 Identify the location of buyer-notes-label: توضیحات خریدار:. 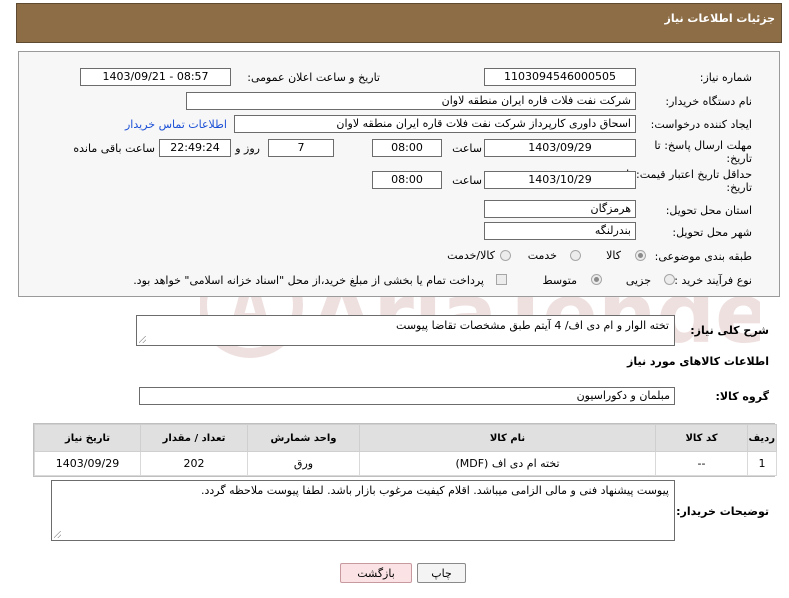
(722, 511).